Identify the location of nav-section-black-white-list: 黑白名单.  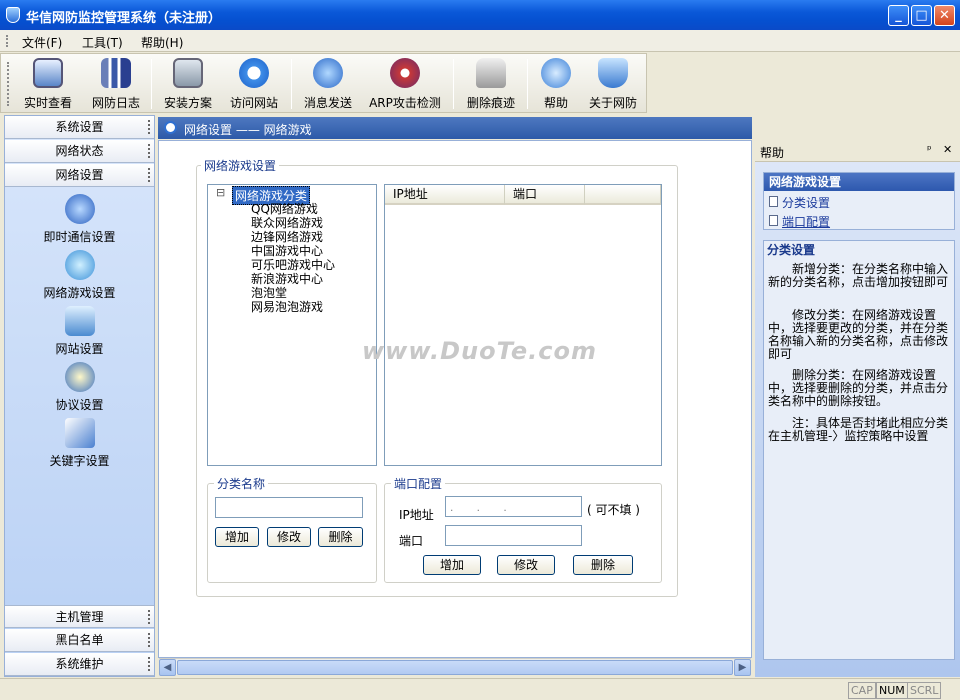
(79, 640).